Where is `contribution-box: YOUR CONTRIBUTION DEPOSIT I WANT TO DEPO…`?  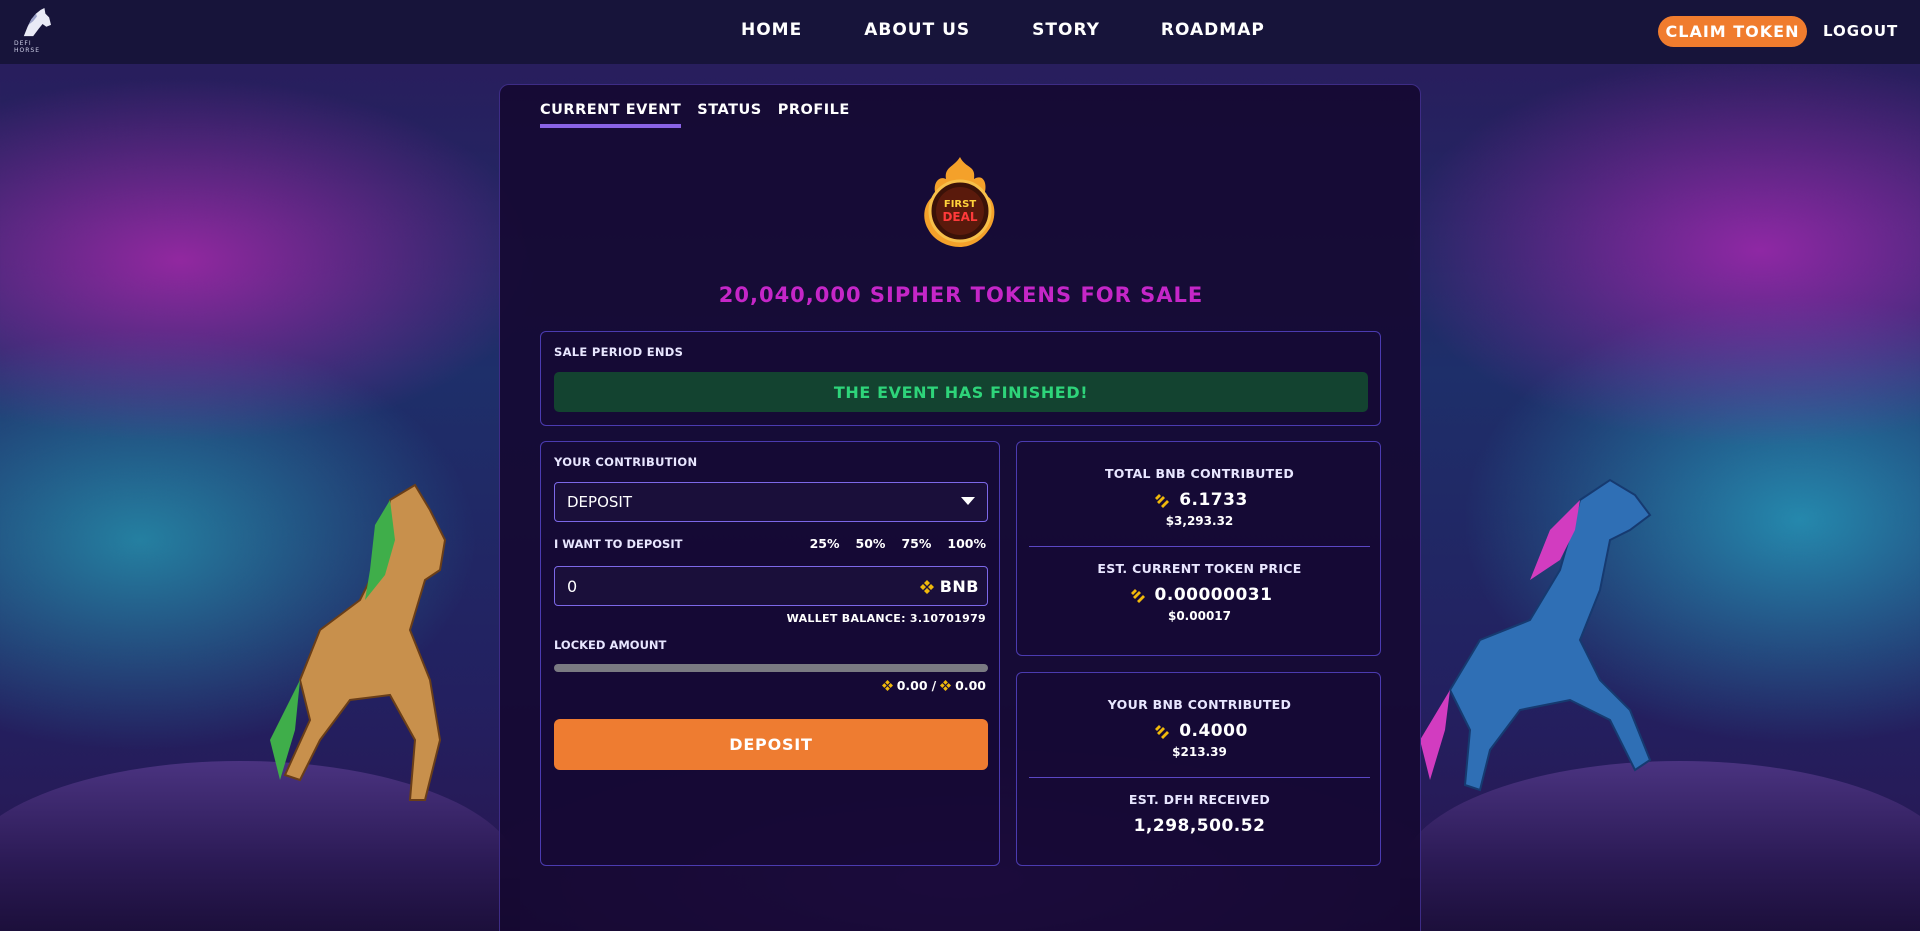 contribution-box: YOUR CONTRIBUTION DEPOSIT I WANT TO DEPO… is located at coordinates (770, 653).